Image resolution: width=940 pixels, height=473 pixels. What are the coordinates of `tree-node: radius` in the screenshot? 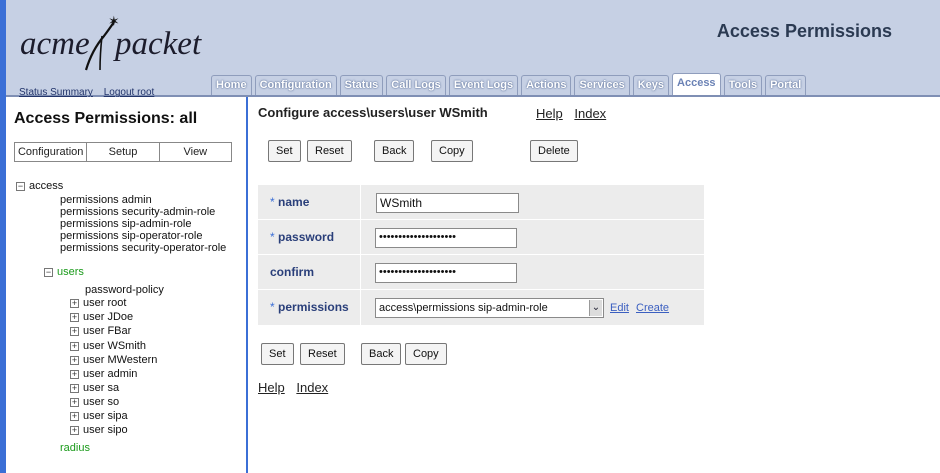 It's located at (75, 448).